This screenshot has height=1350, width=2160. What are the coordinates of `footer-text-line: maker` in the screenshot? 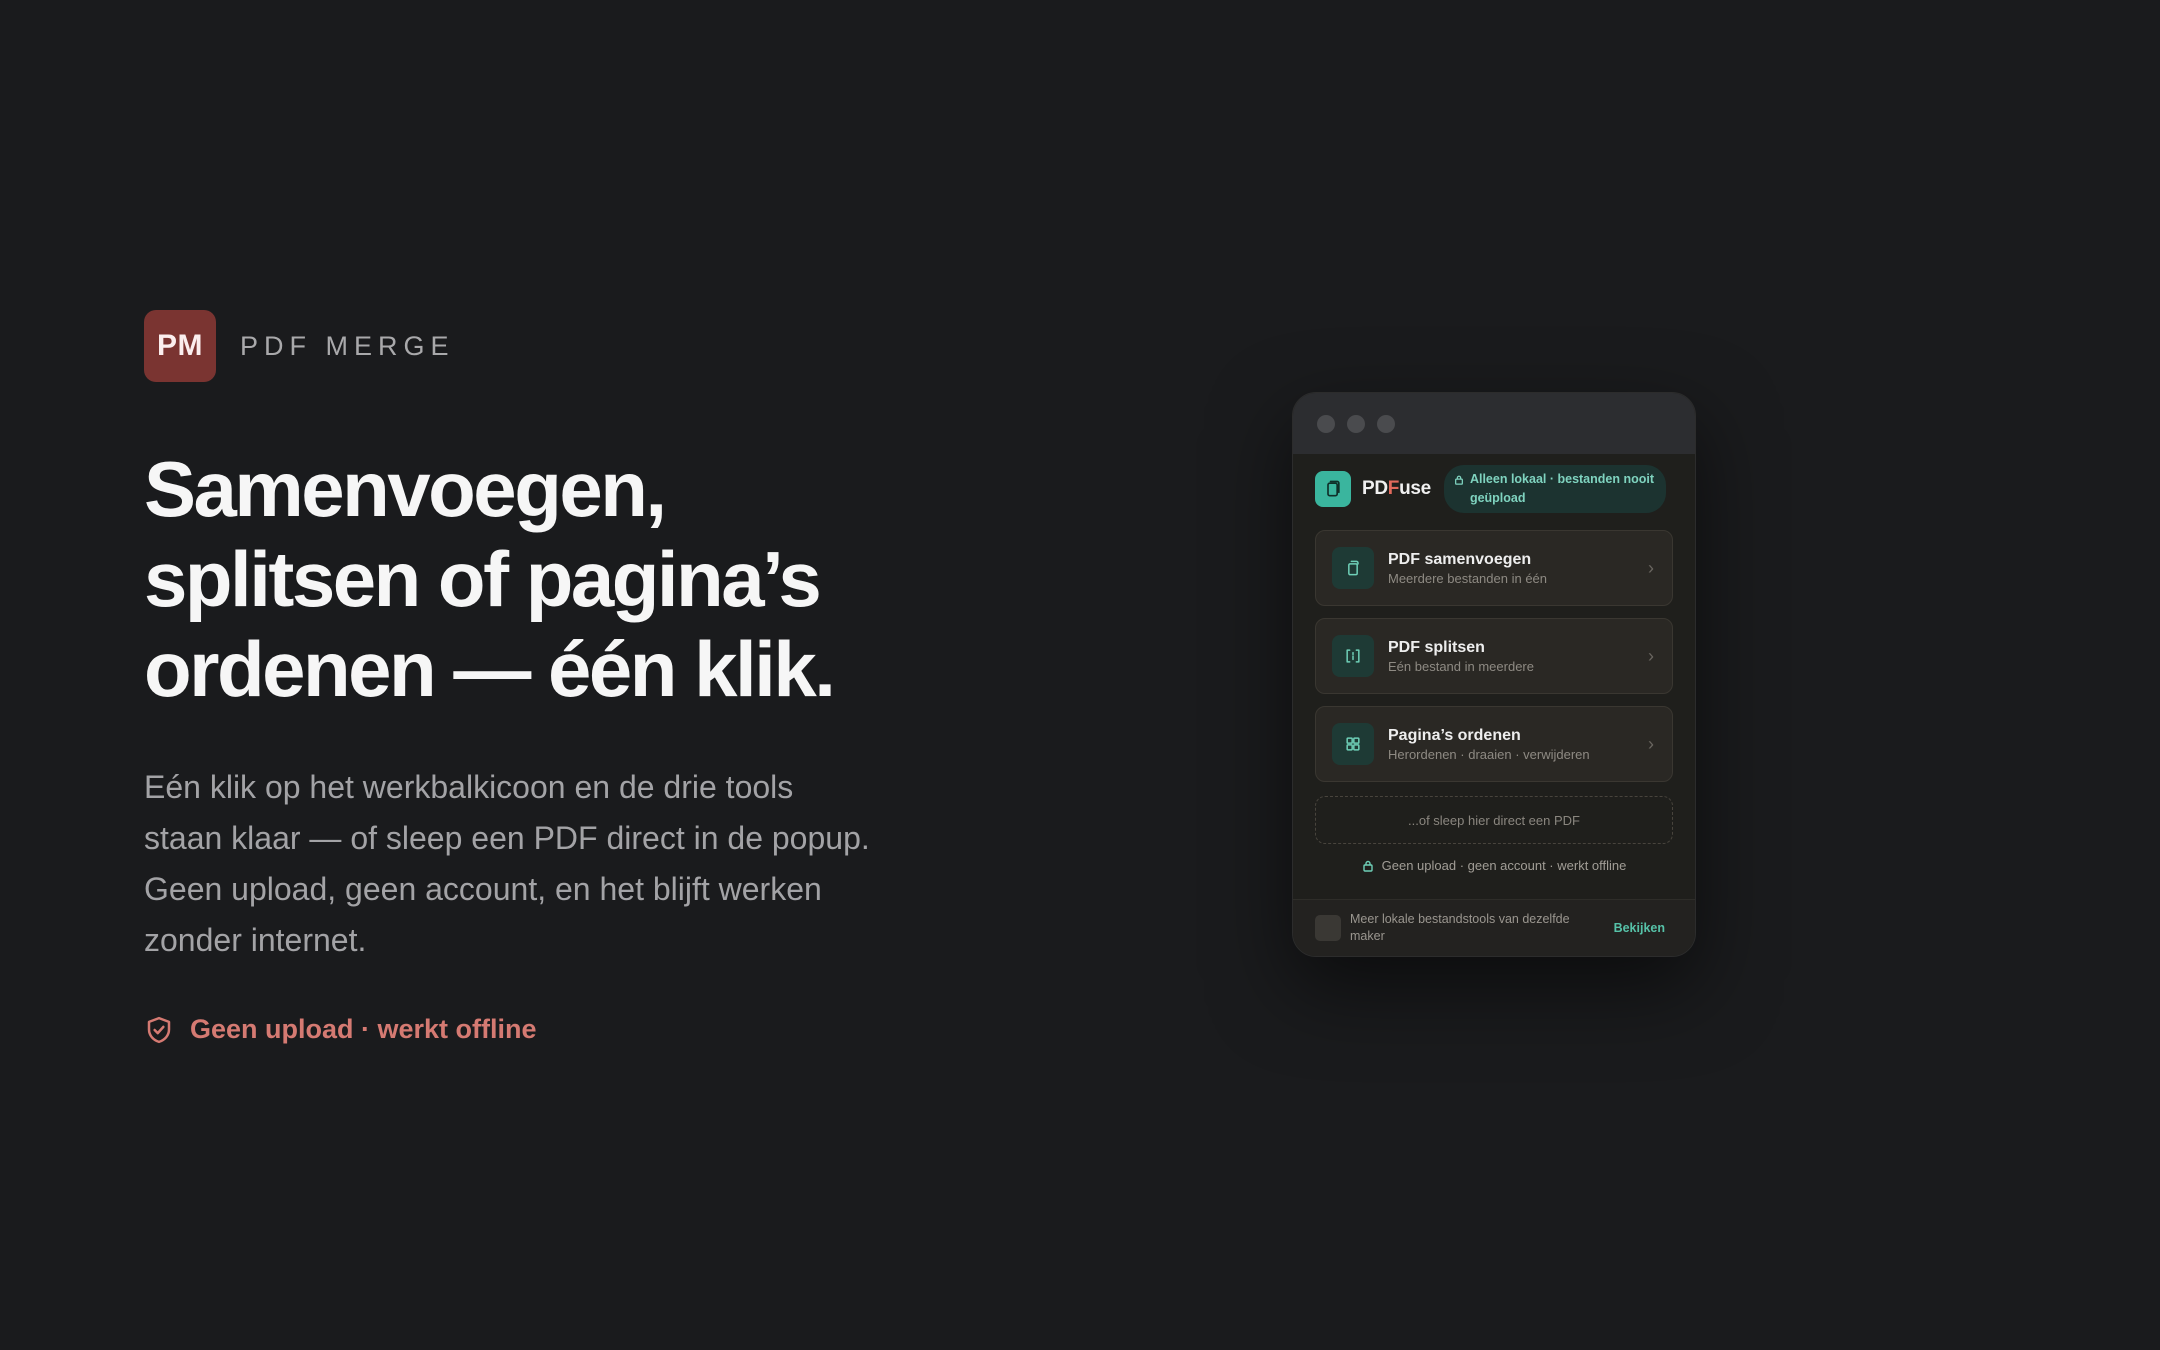 It's located at (1367, 936).